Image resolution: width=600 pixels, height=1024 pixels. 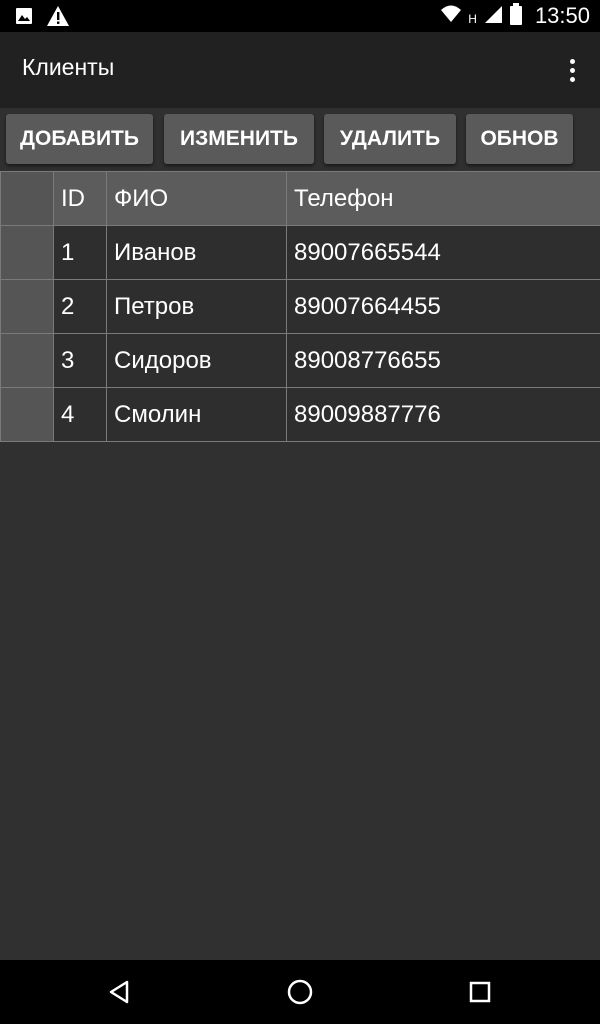 I want to click on battery-icon, so click(x=516, y=16).